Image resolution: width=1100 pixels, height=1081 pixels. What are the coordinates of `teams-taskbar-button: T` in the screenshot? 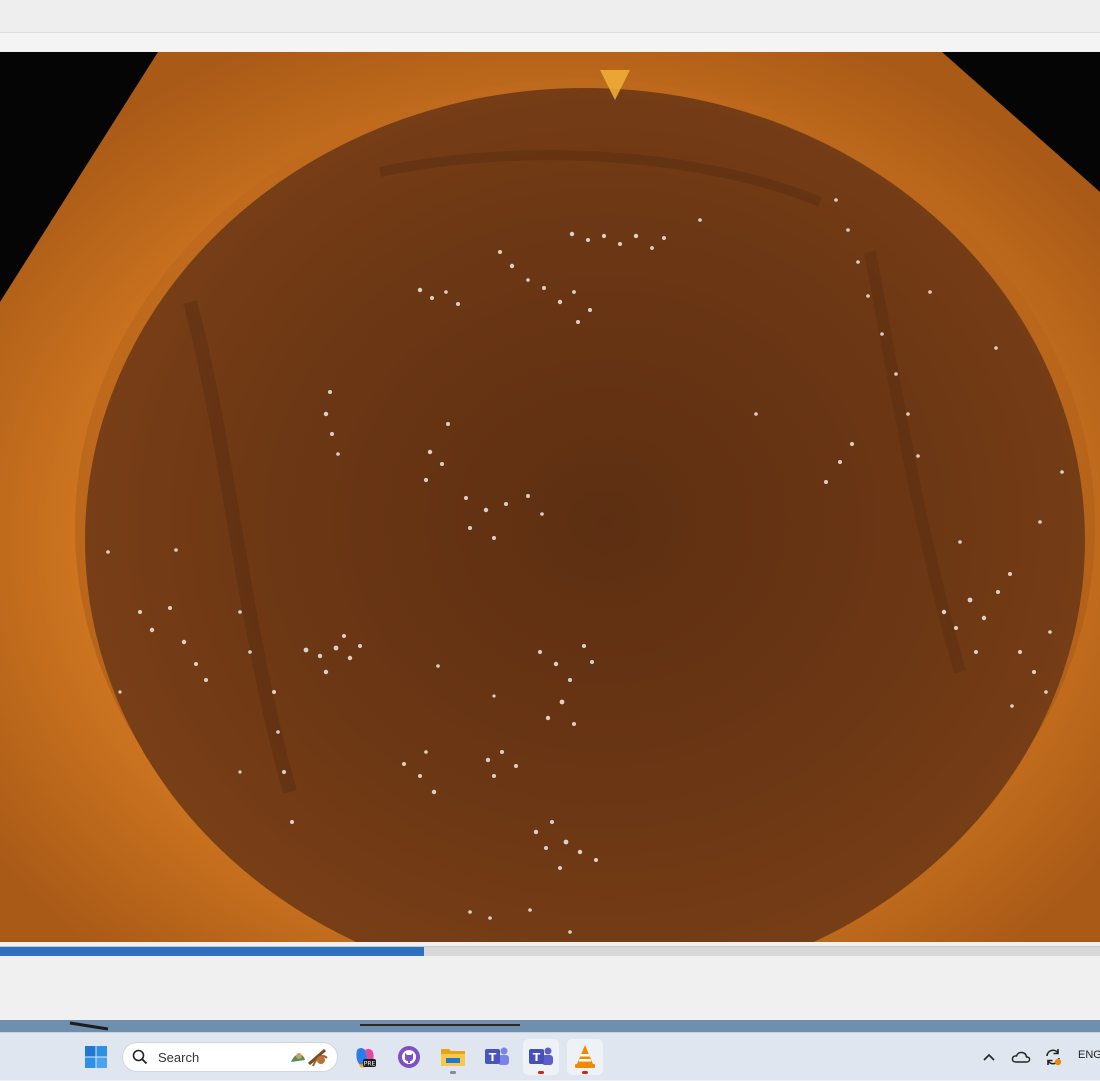 It's located at (541, 1057).